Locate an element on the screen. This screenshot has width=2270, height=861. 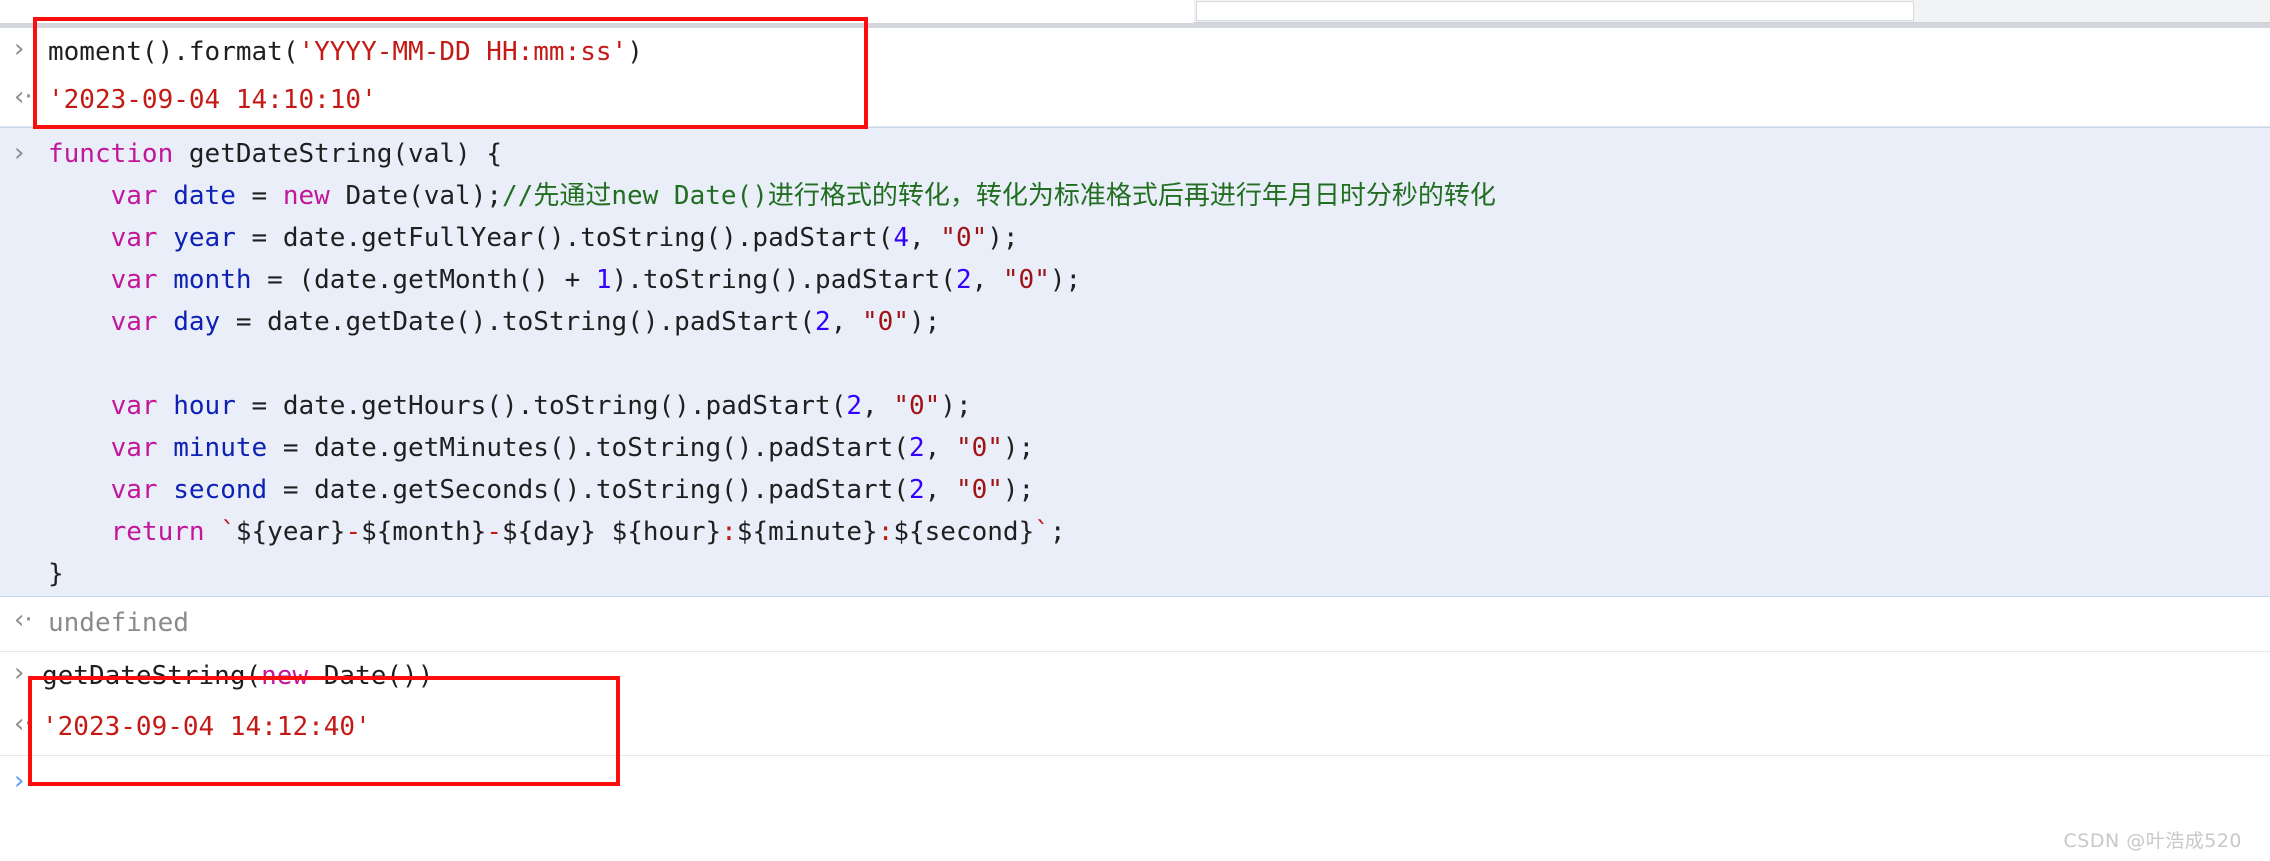
console-output-undefined-value: undefined is located at coordinates (118, 623).